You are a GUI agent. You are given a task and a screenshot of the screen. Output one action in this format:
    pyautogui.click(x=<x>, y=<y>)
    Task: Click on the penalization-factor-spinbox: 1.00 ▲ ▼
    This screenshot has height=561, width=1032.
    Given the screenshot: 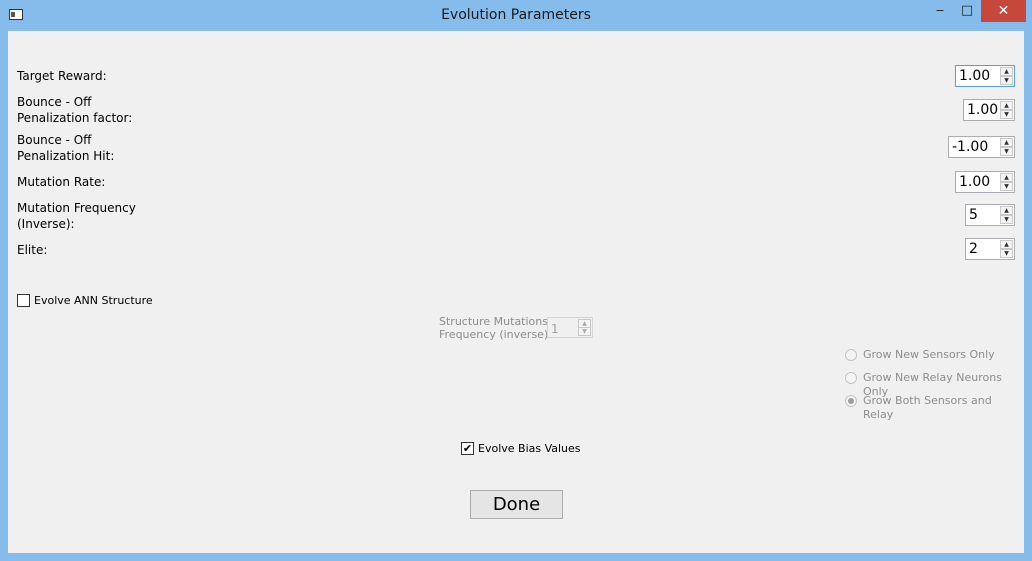 What is the action you would take?
    pyautogui.click(x=989, y=110)
    